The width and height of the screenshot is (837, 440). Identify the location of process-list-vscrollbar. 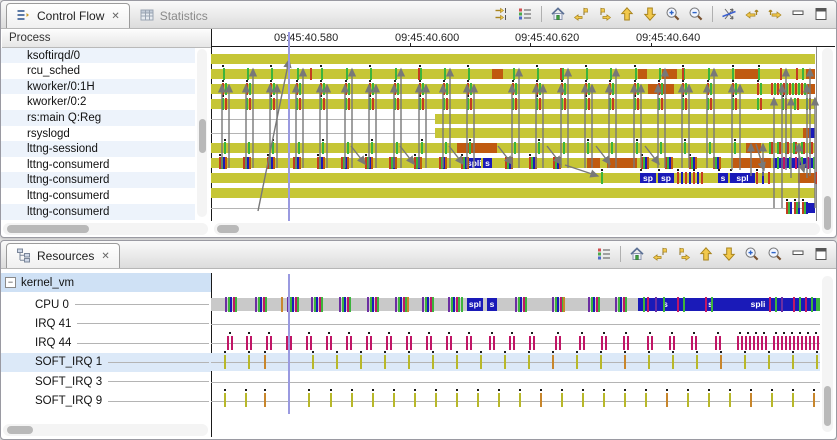
(202, 133).